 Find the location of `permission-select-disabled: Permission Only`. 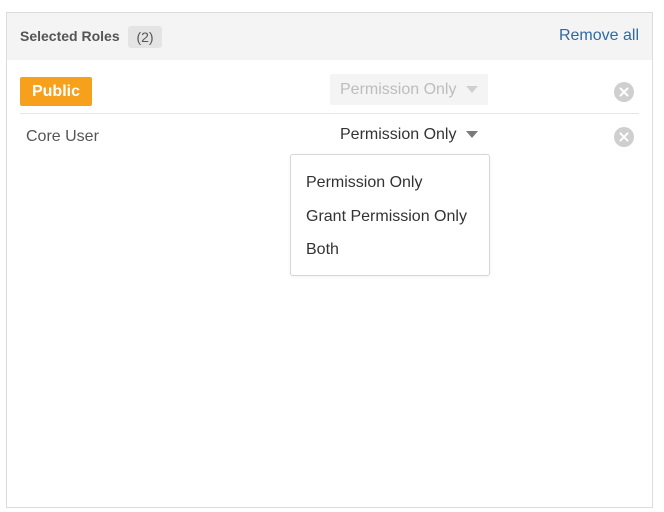

permission-select-disabled: Permission Only is located at coordinates (409, 89).